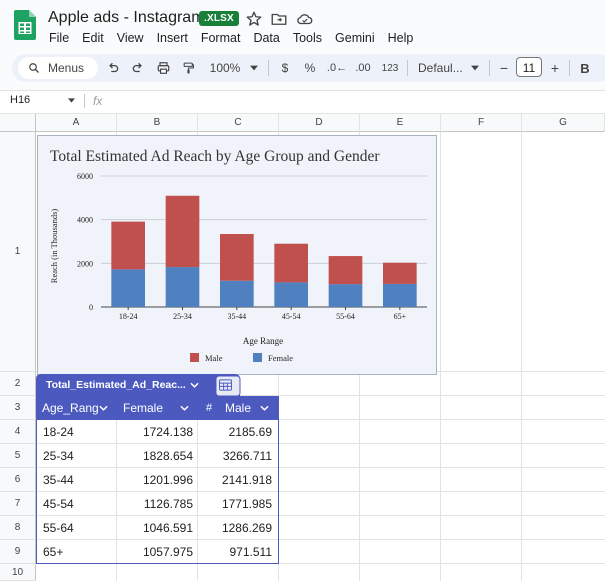 The image size is (605, 581). Describe the element at coordinates (58, 504) in the screenshot. I see `table-cell: 45-54` at that location.